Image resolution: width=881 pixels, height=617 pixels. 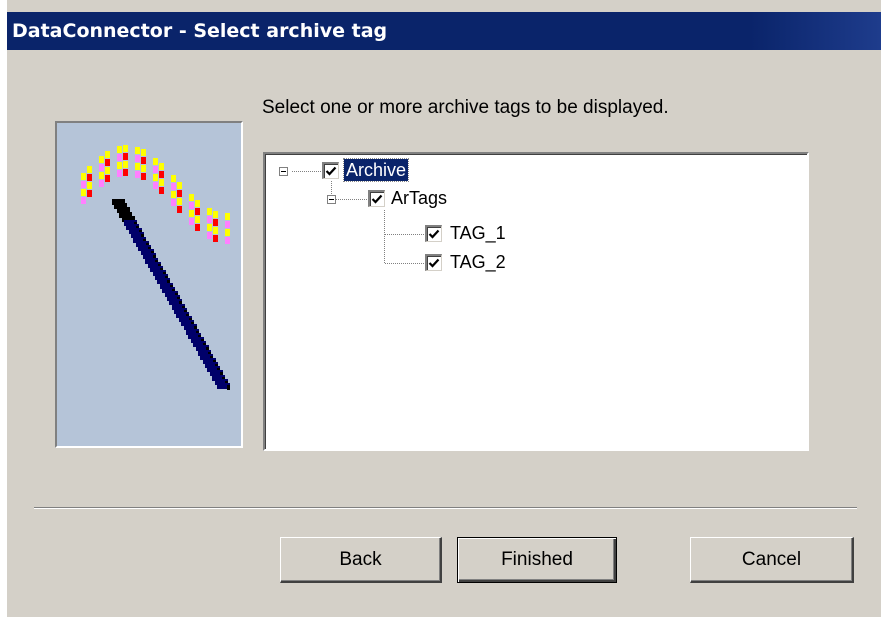 I want to click on tag-1-checkbox, so click(x=433, y=233).